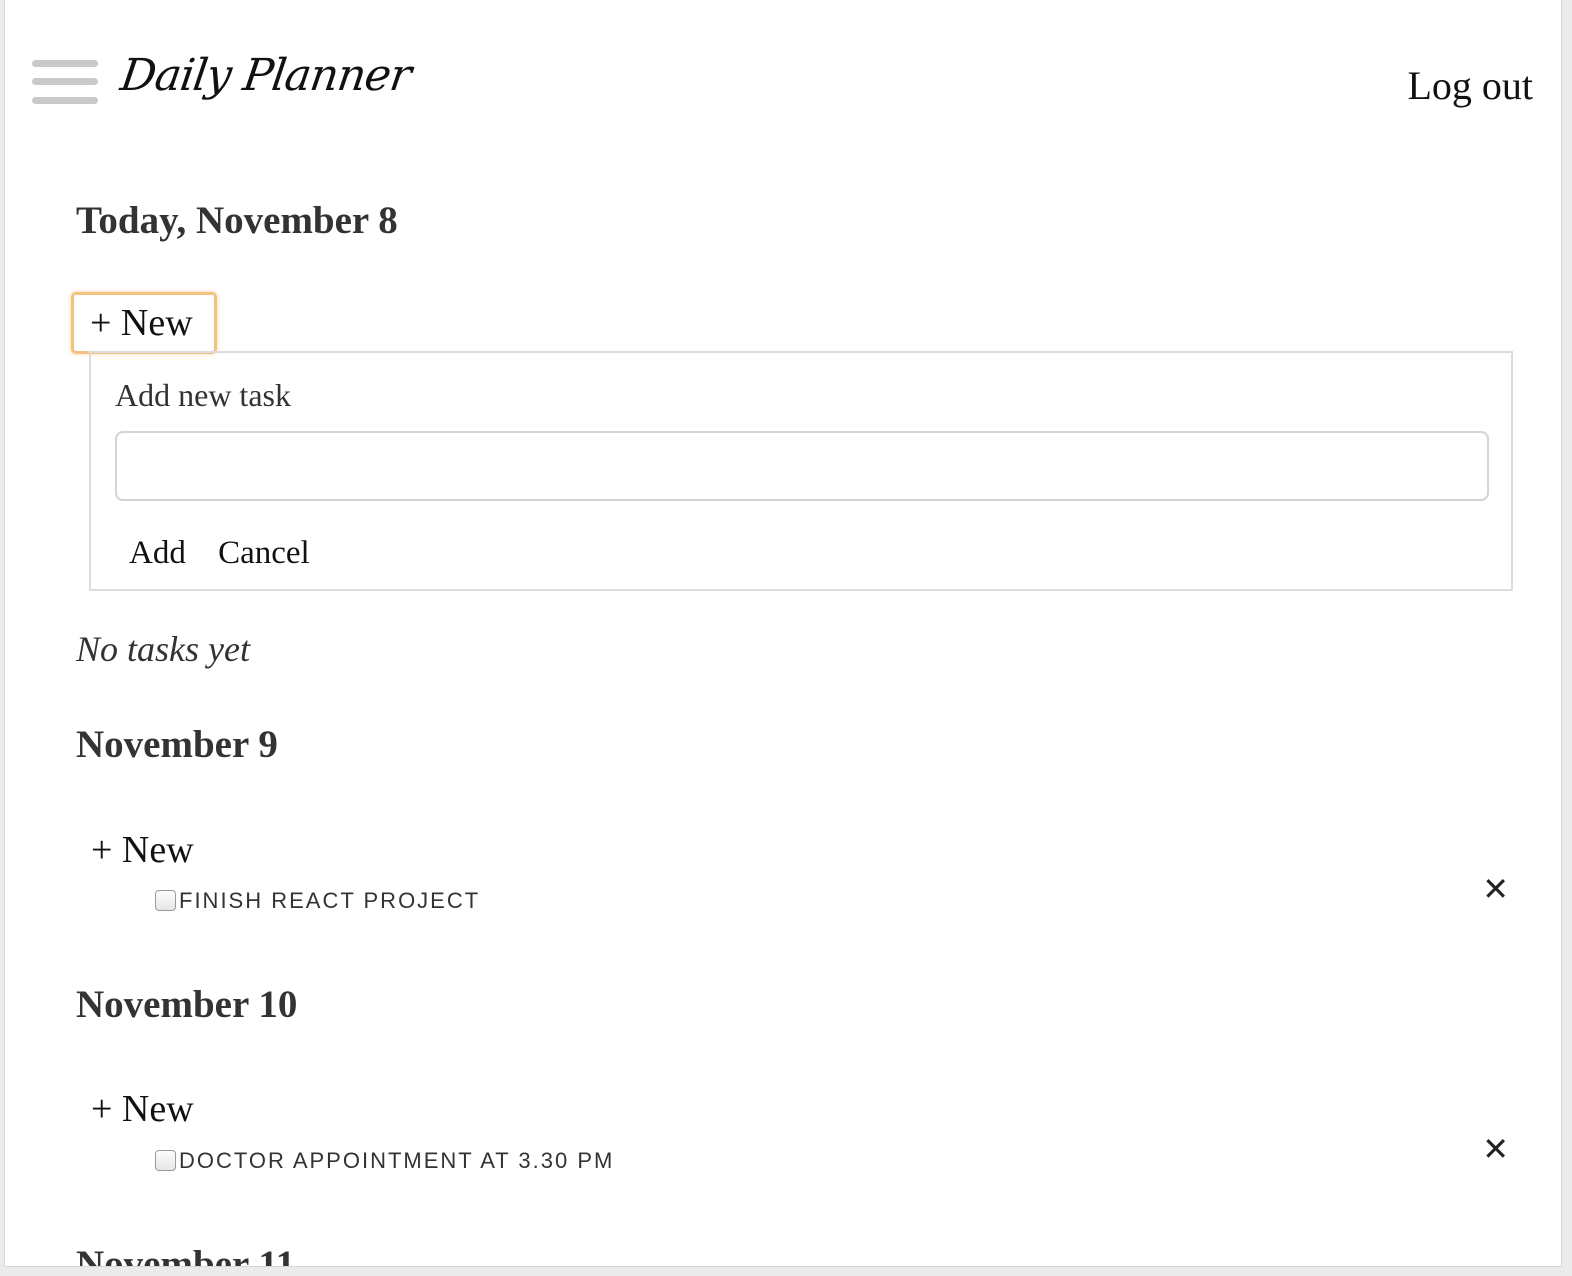  What do you see at coordinates (1470, 85) in the screenshot?
I see `logout-link: Log out` at bounding box center [1470, 85].